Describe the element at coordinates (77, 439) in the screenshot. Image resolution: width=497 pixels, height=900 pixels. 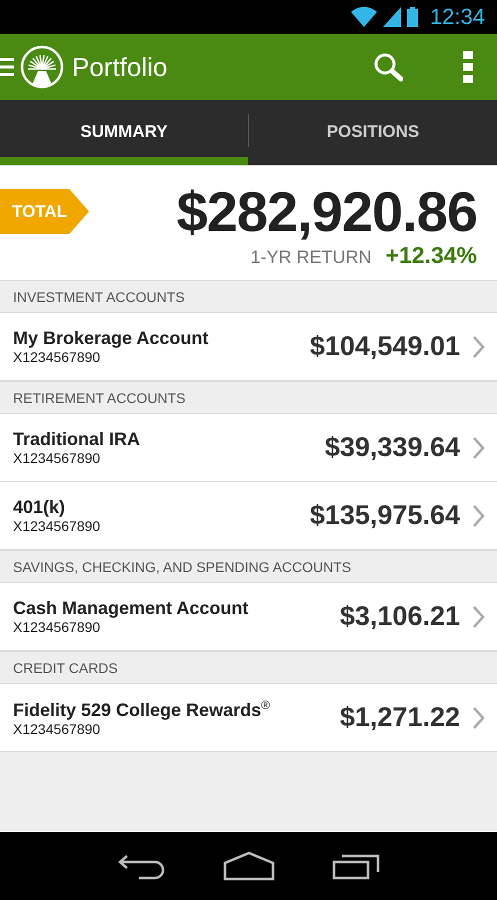
I see `account-name: Traditional IRA` at that location.